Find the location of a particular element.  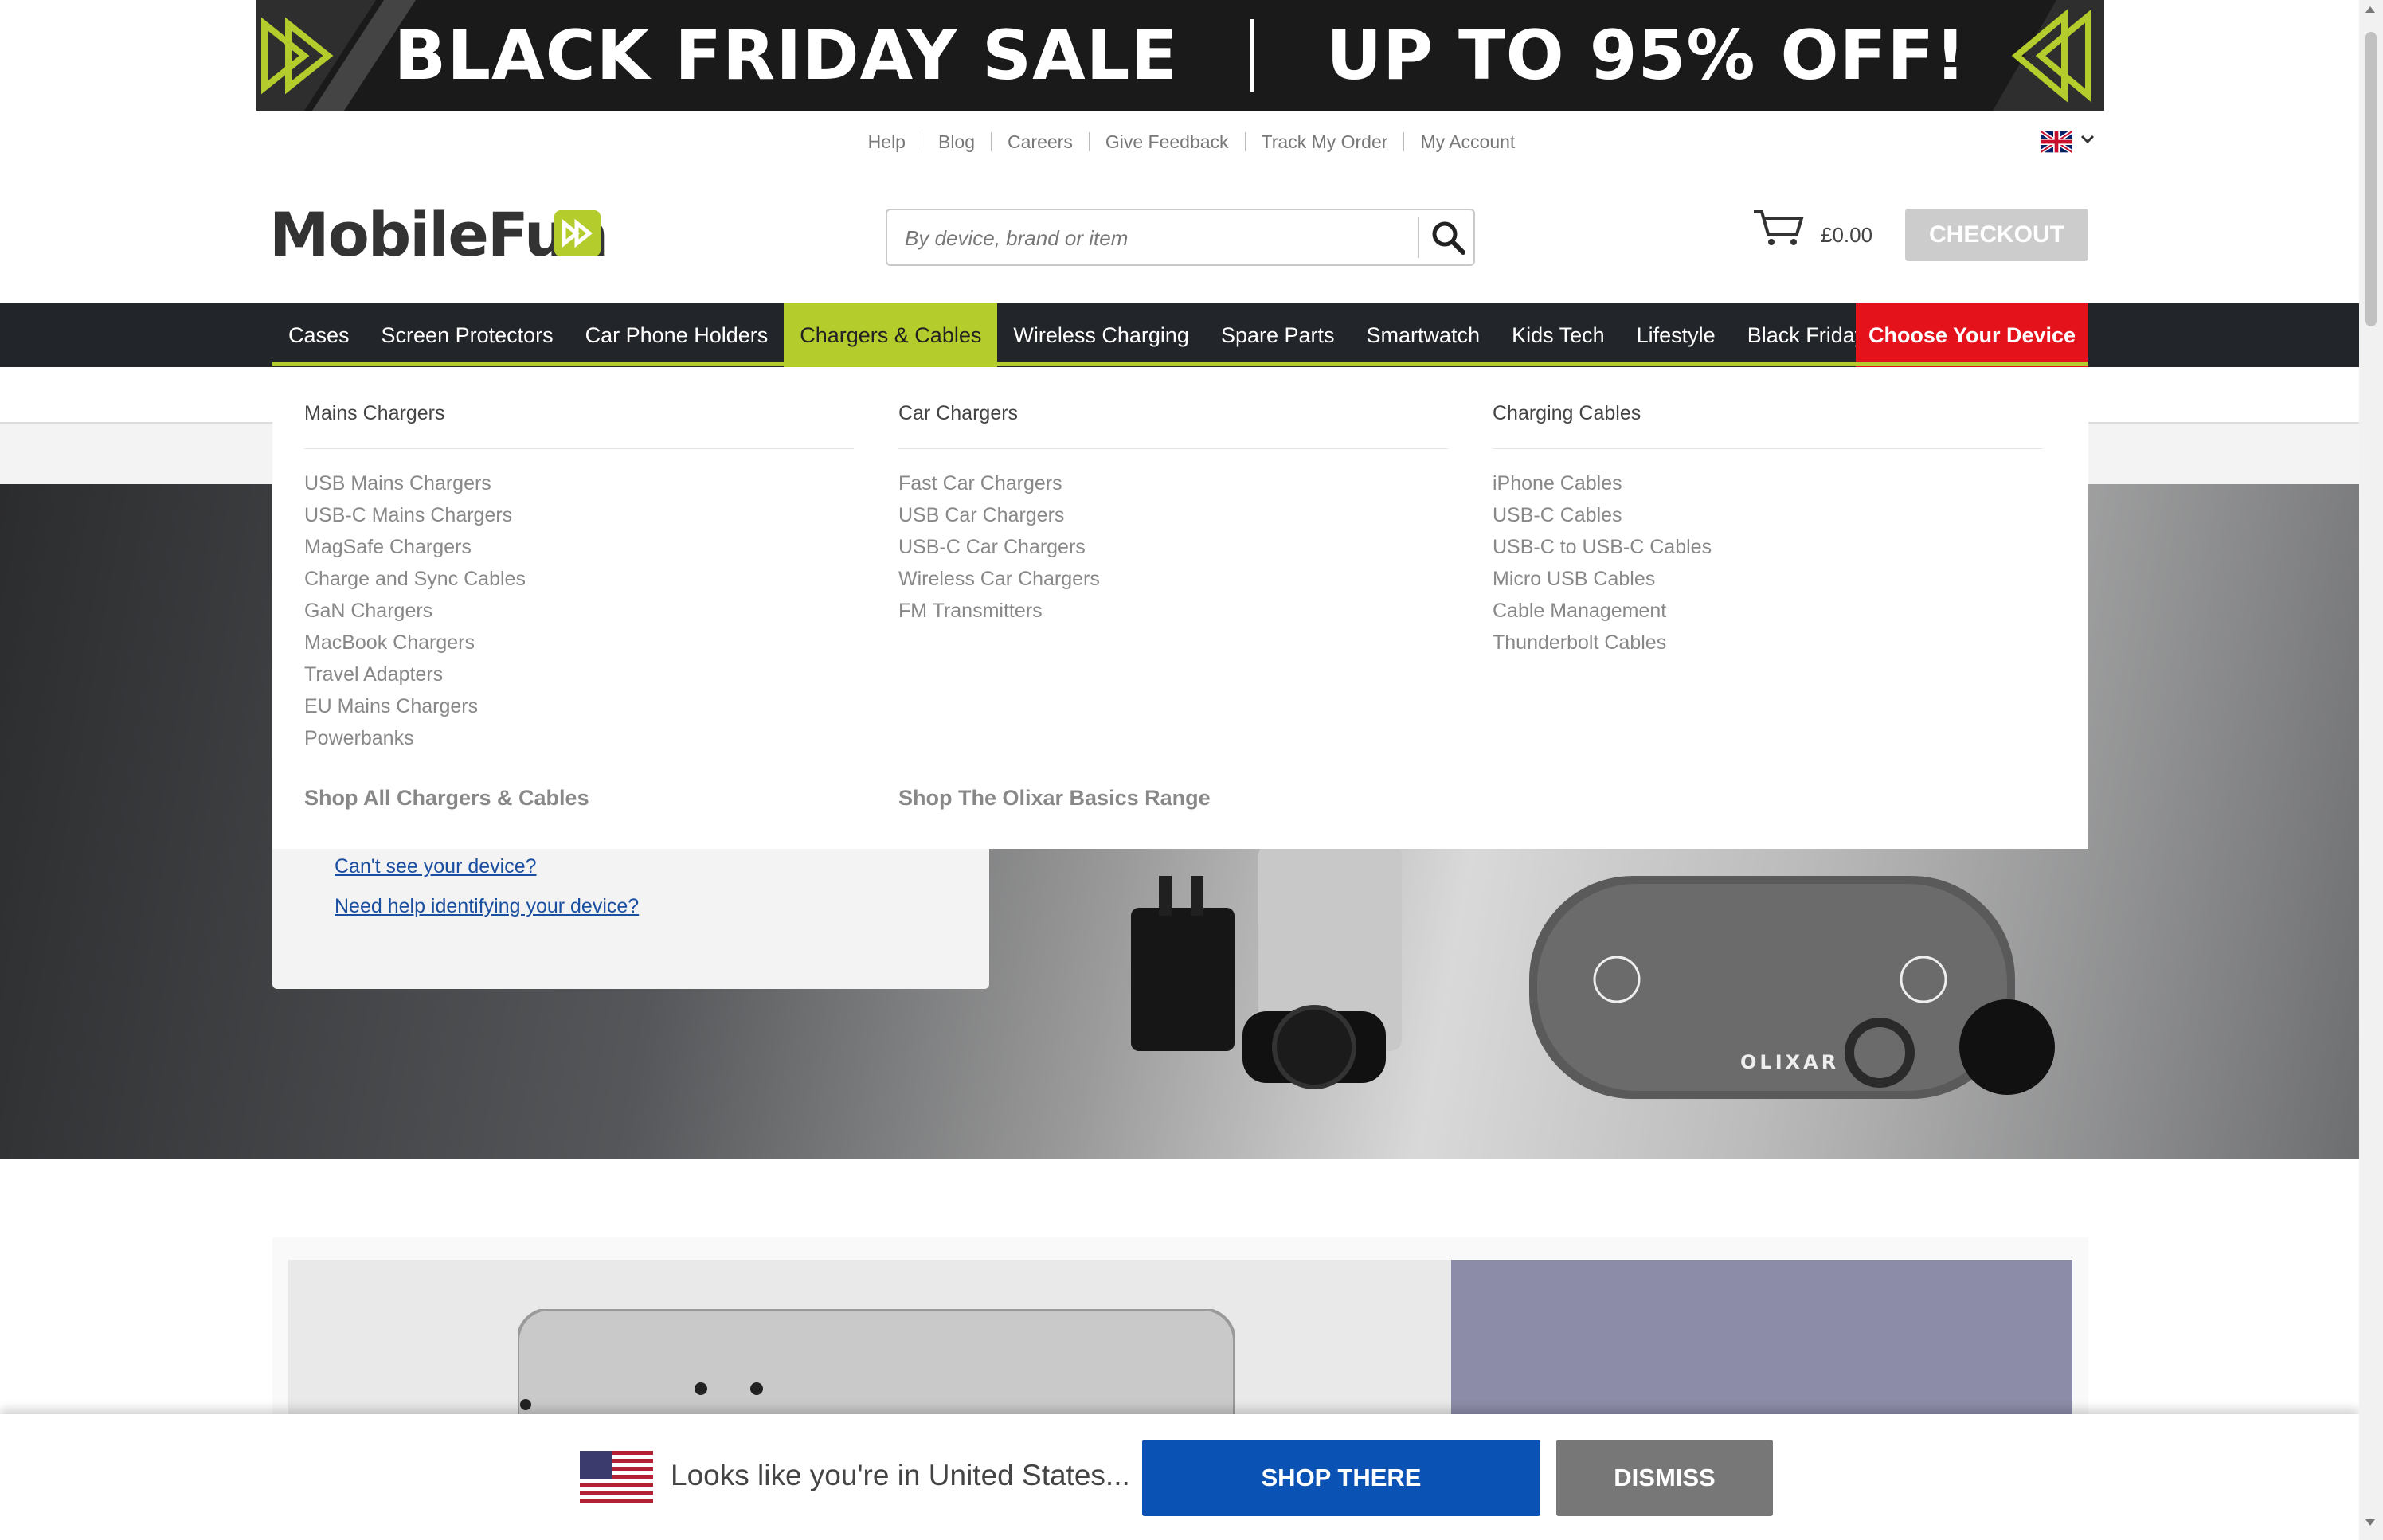

nav-item-spare-parts: Spare Parts is located at coordinates (1278, 335).